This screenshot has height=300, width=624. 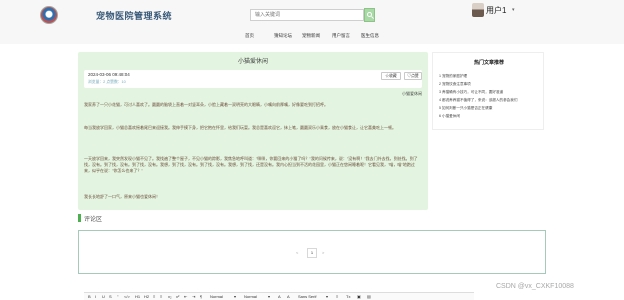 What do you see at coordinates (496, 10) in the screenshot?
I see `user-name: 用户1` at bounding box center [496, 10].